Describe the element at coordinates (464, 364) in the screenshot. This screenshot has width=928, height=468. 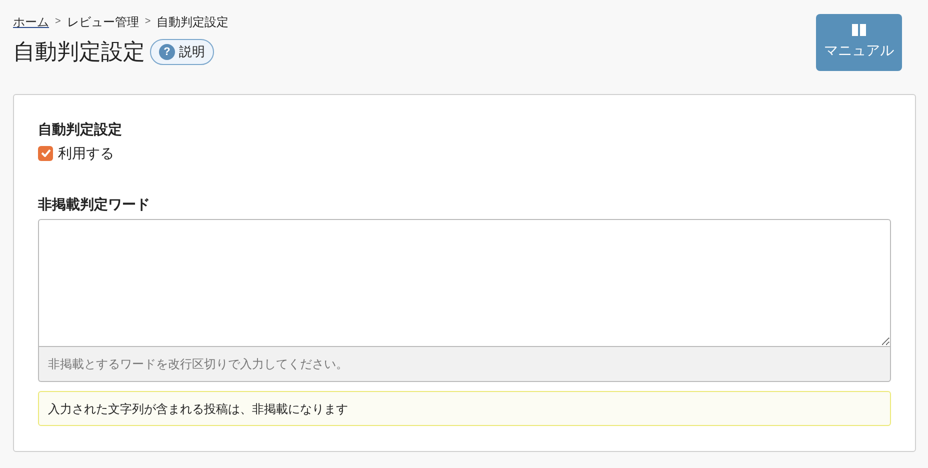
I see `help-text: 非掲載とするワードを改行区切りで入力してください。` at that location.